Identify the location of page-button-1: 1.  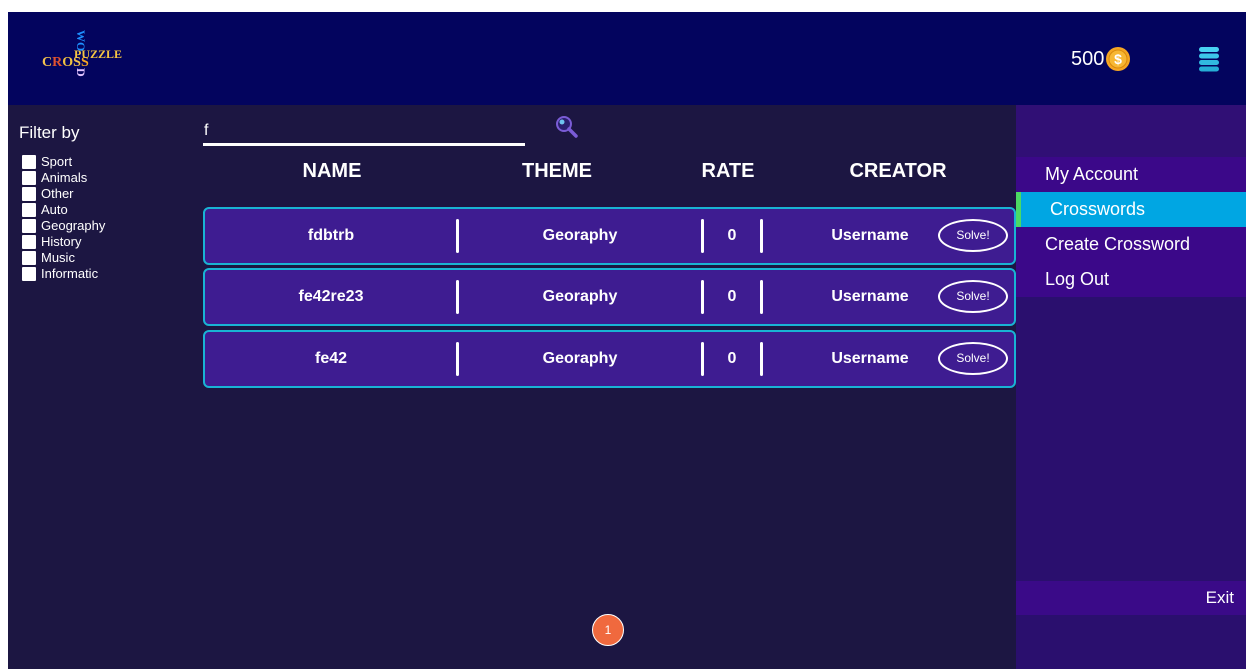
(608, 630).